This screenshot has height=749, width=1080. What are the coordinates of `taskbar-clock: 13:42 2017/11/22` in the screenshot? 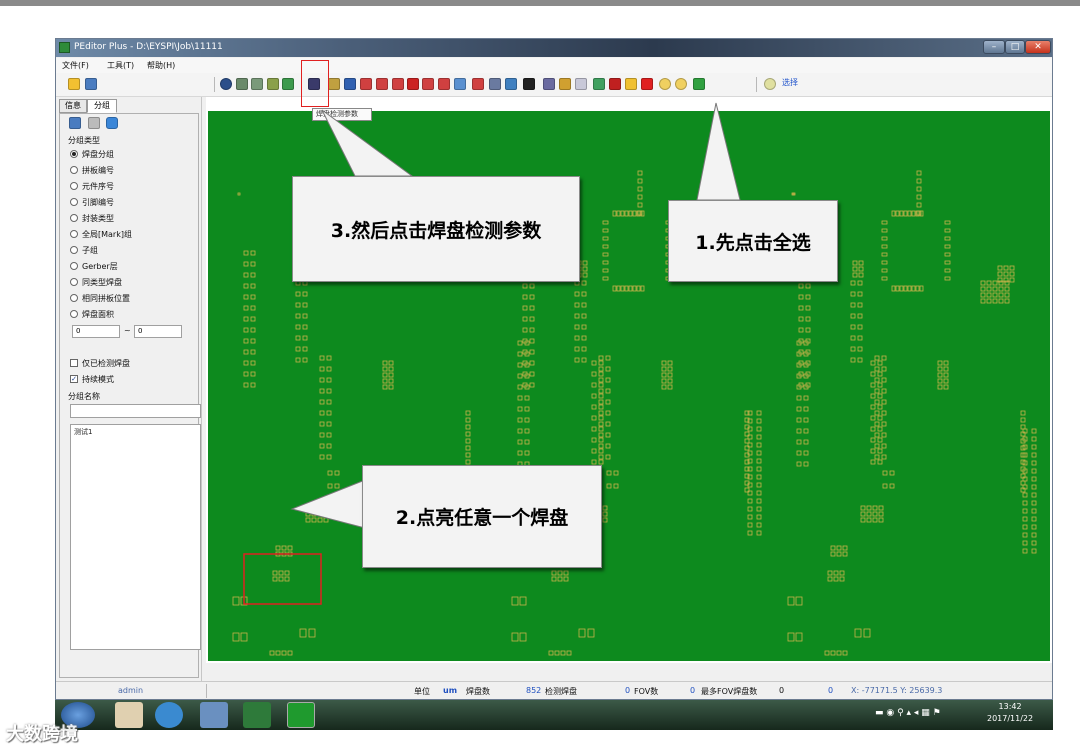 It's located at (1010, 713).